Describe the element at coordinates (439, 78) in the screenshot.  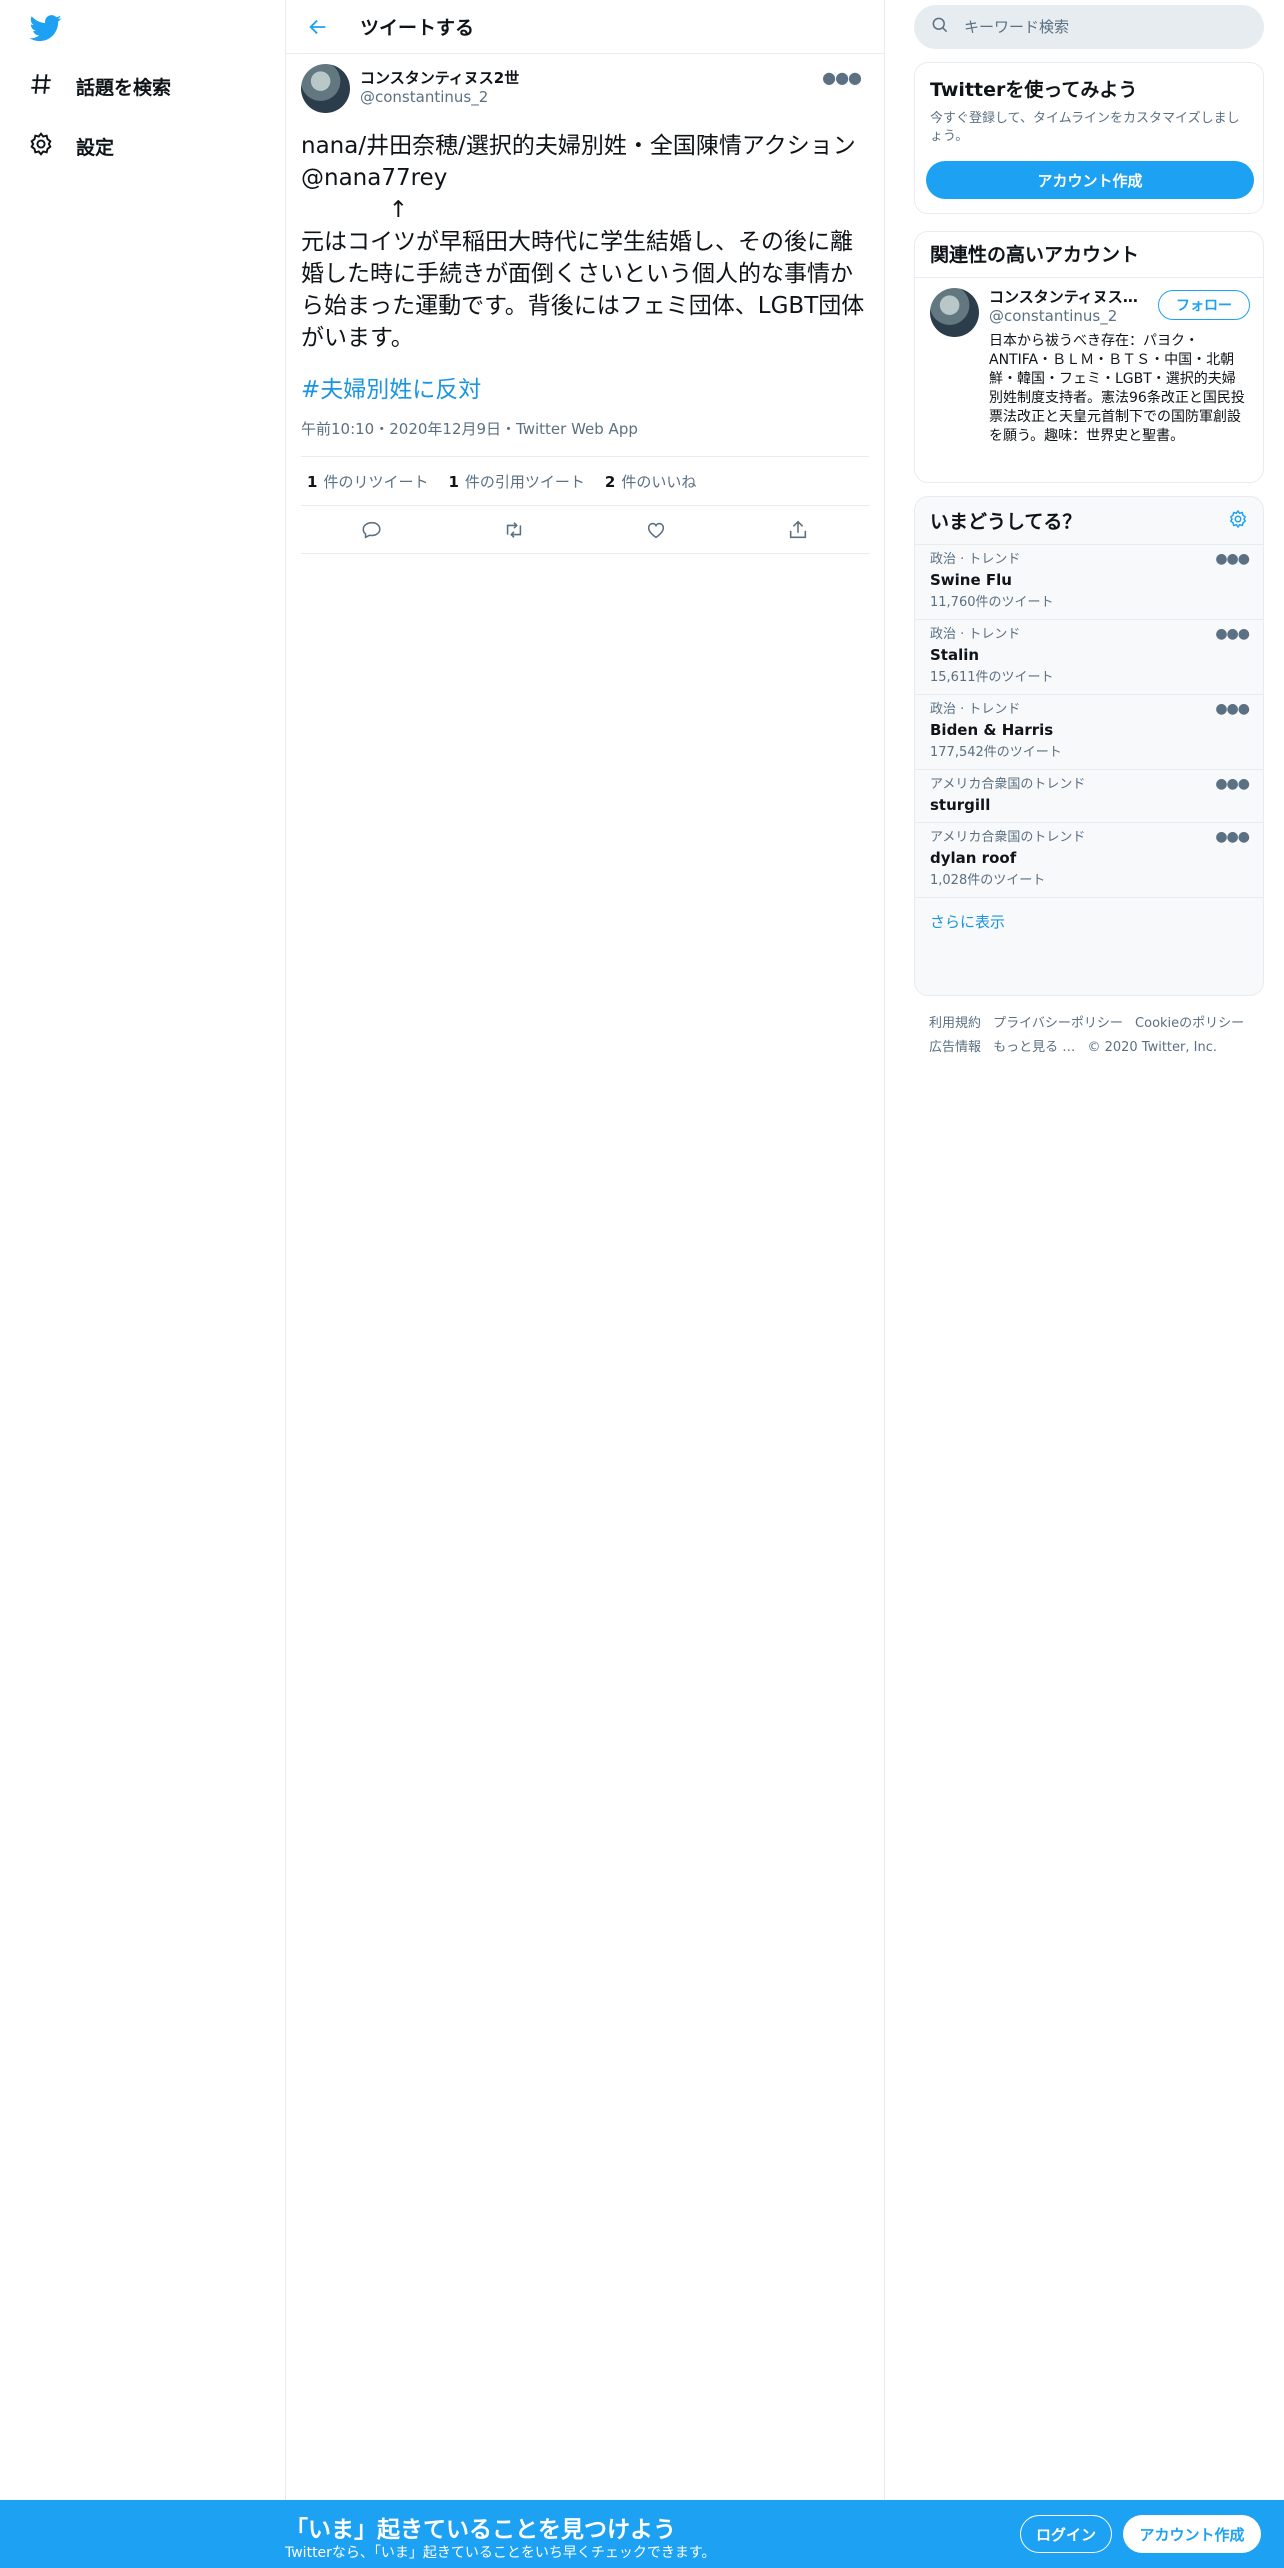
I see `author-name: コンスタンティヌス2世` at that location.